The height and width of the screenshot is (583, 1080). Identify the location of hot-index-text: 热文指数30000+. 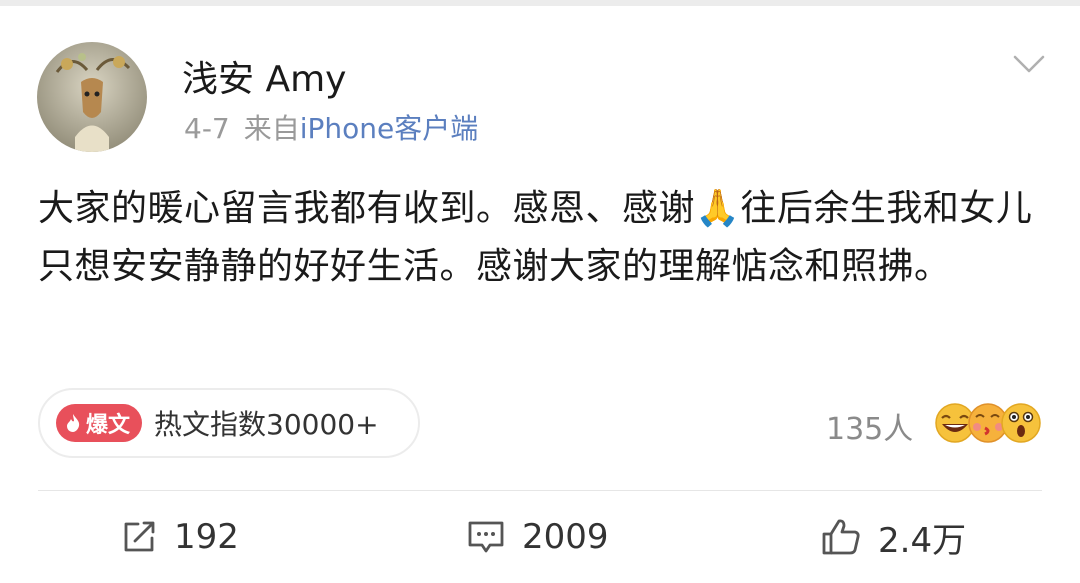
(266, 424).